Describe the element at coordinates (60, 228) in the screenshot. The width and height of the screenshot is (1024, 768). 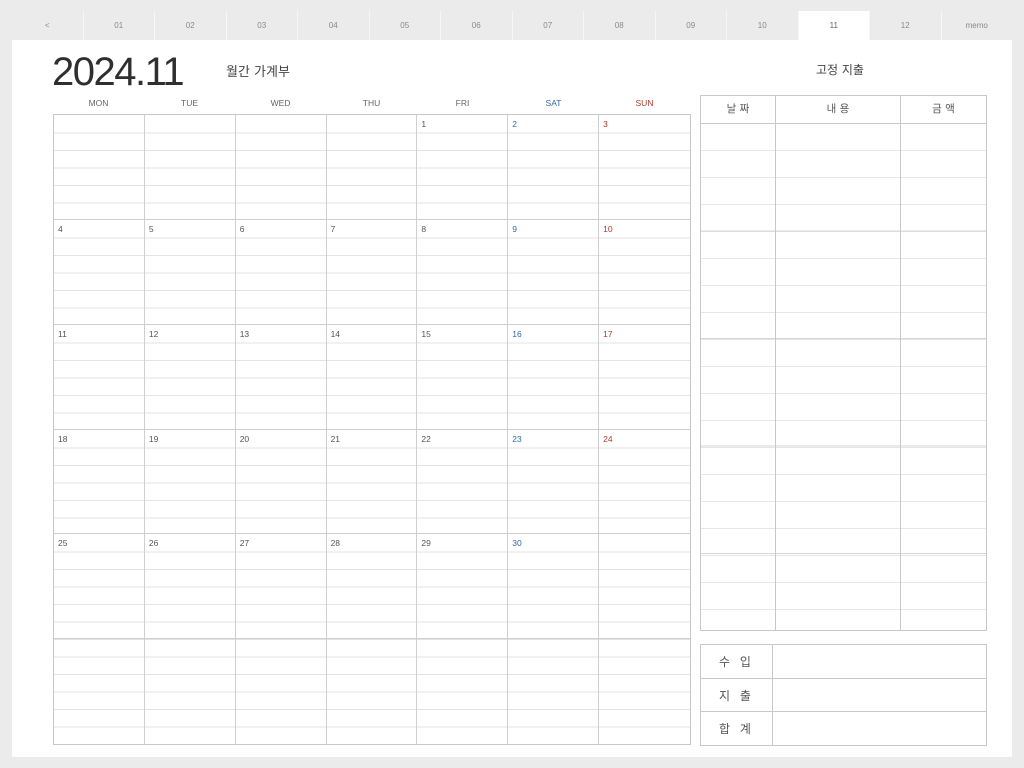
I see `day-number: 4` at that location.